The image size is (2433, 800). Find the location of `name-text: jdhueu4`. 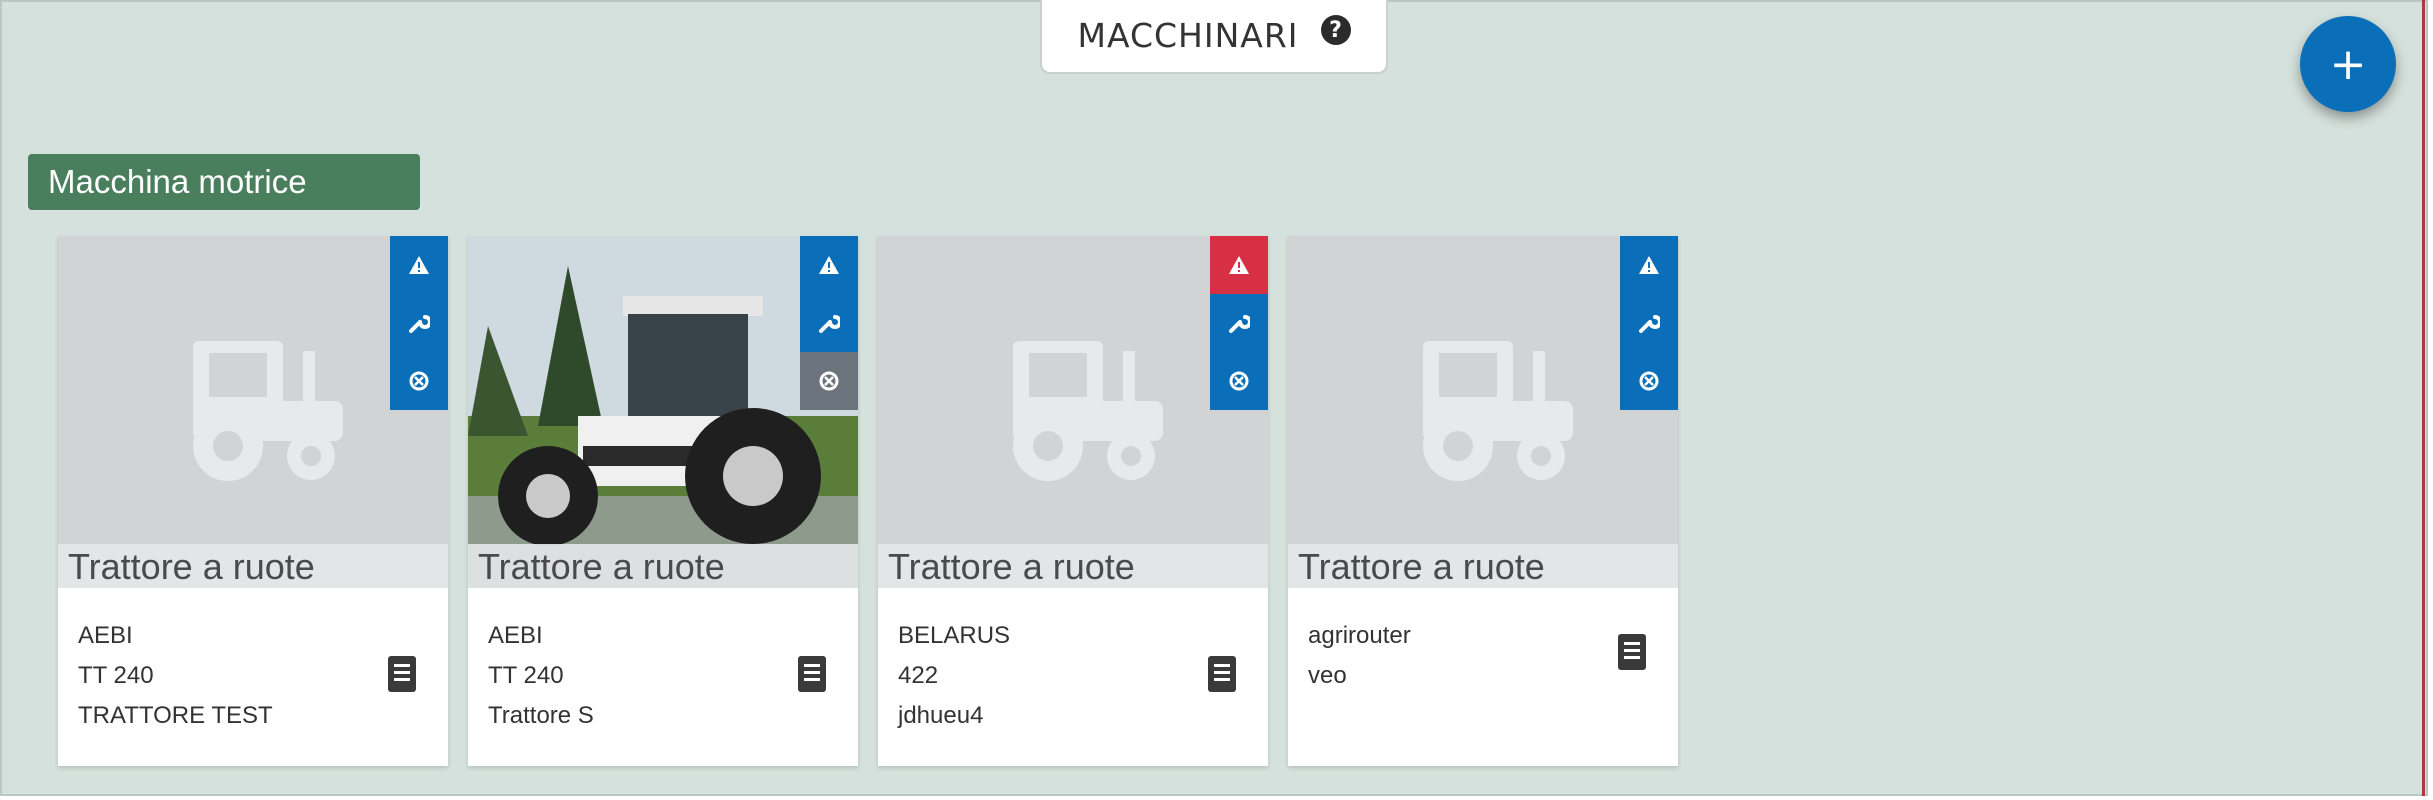

name-text: jdhueu4 is located at coordinates (941, 715).